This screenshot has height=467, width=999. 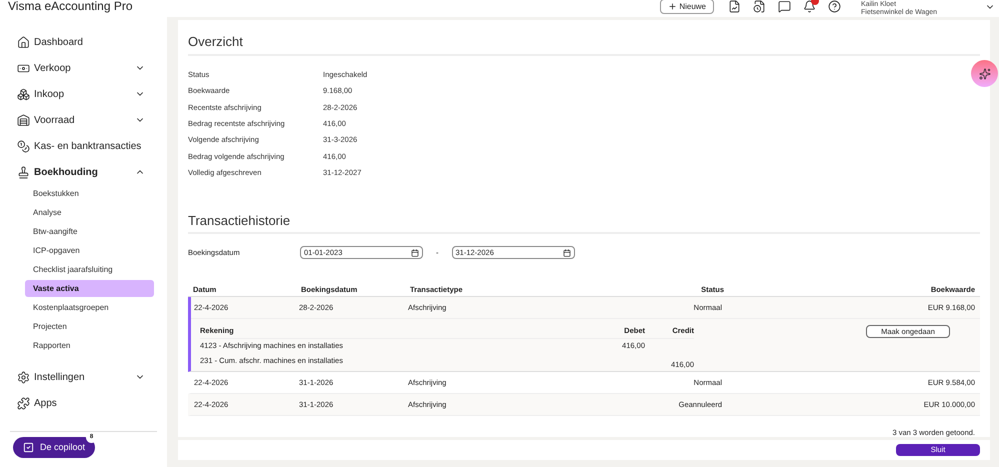 I want to click on bell-icon, so click(x=809, y=6).